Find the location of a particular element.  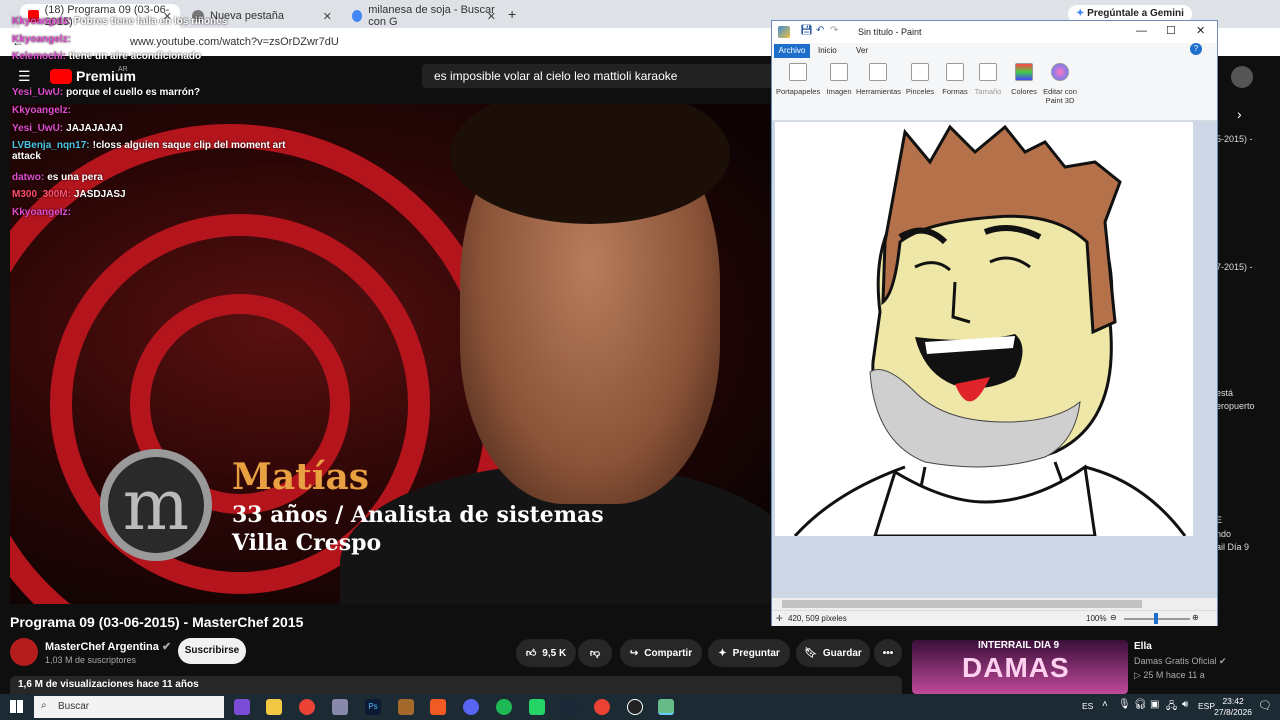

like-button: 👍︎ 9,5 K is located at coordinates (546, 653).